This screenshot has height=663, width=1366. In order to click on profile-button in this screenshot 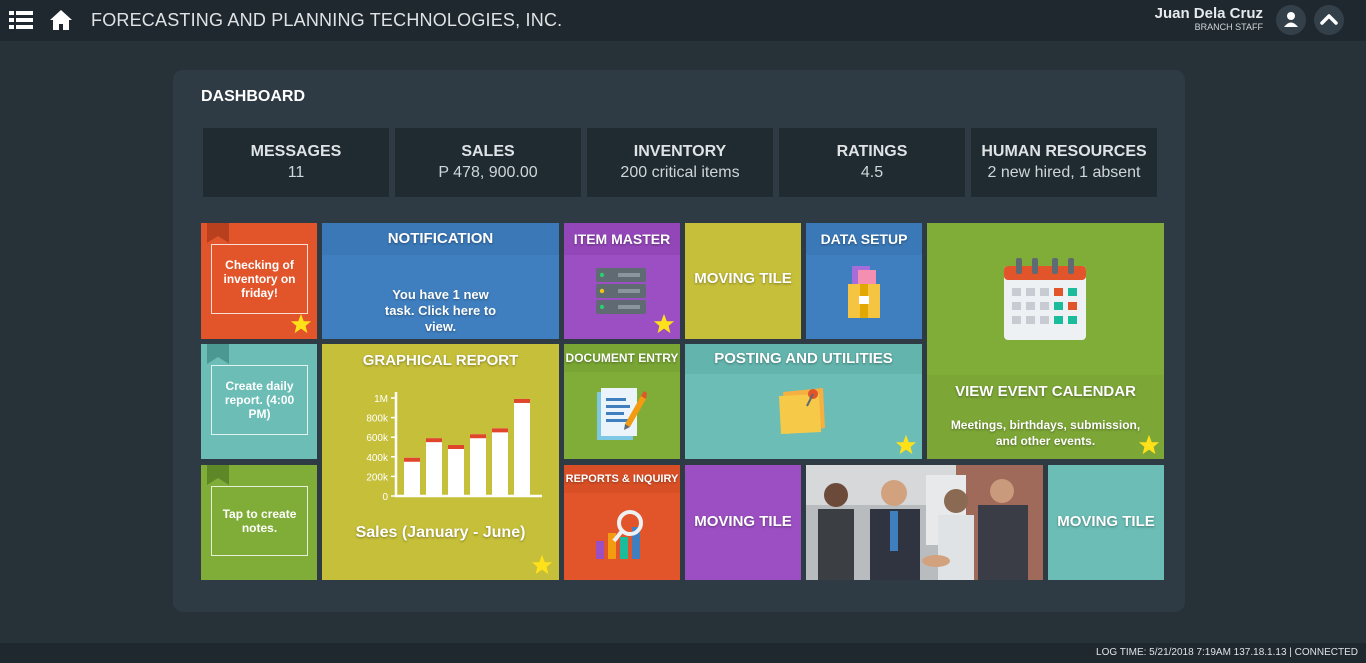, I will do `click(1291, 20)`.